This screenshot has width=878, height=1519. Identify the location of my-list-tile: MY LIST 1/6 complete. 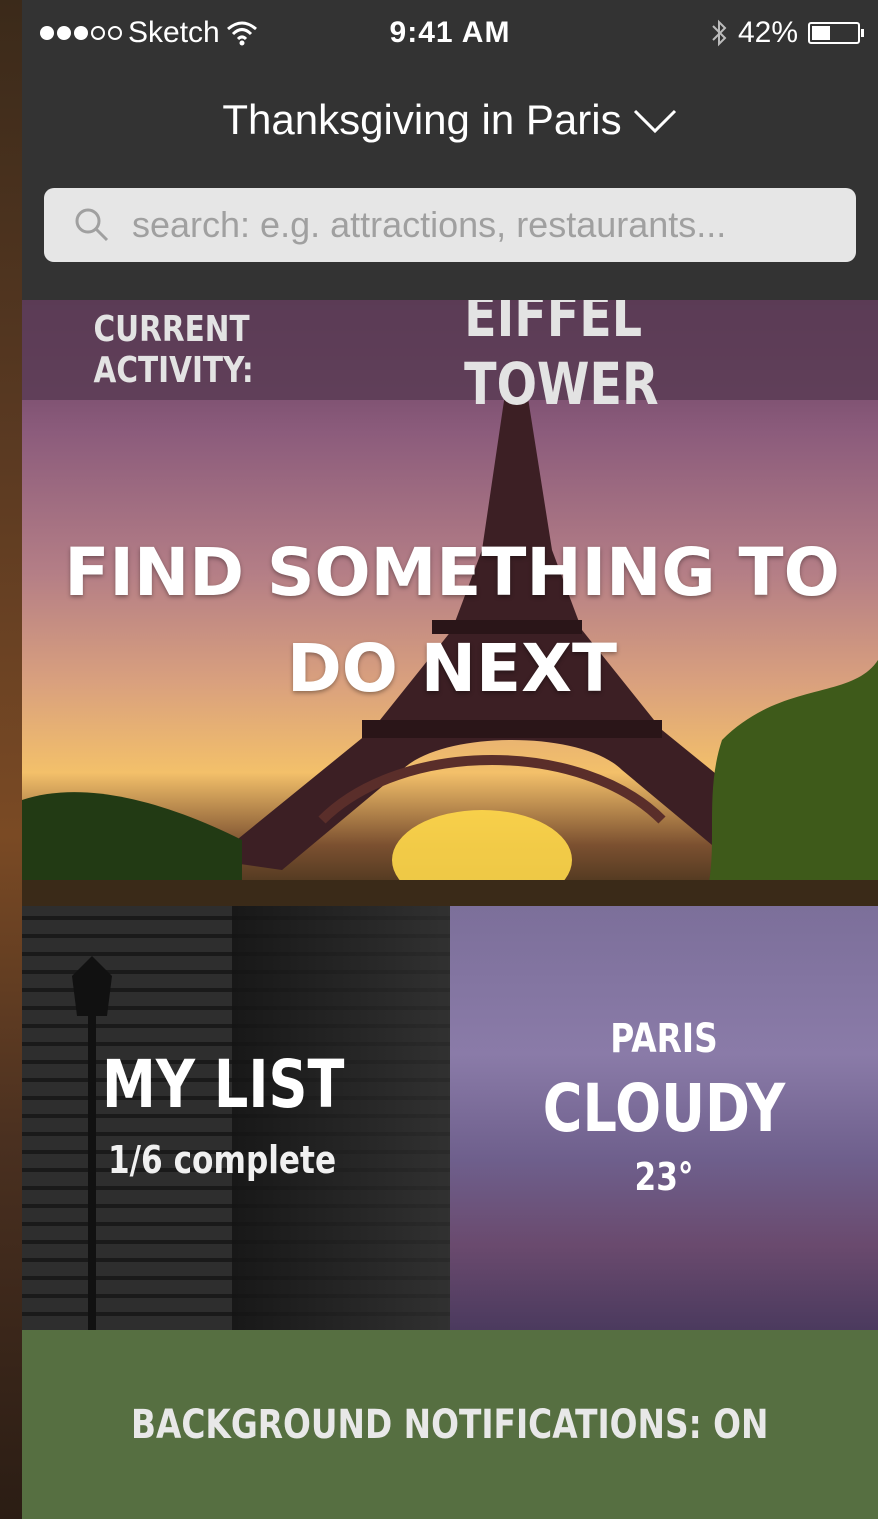
(236, 1118).